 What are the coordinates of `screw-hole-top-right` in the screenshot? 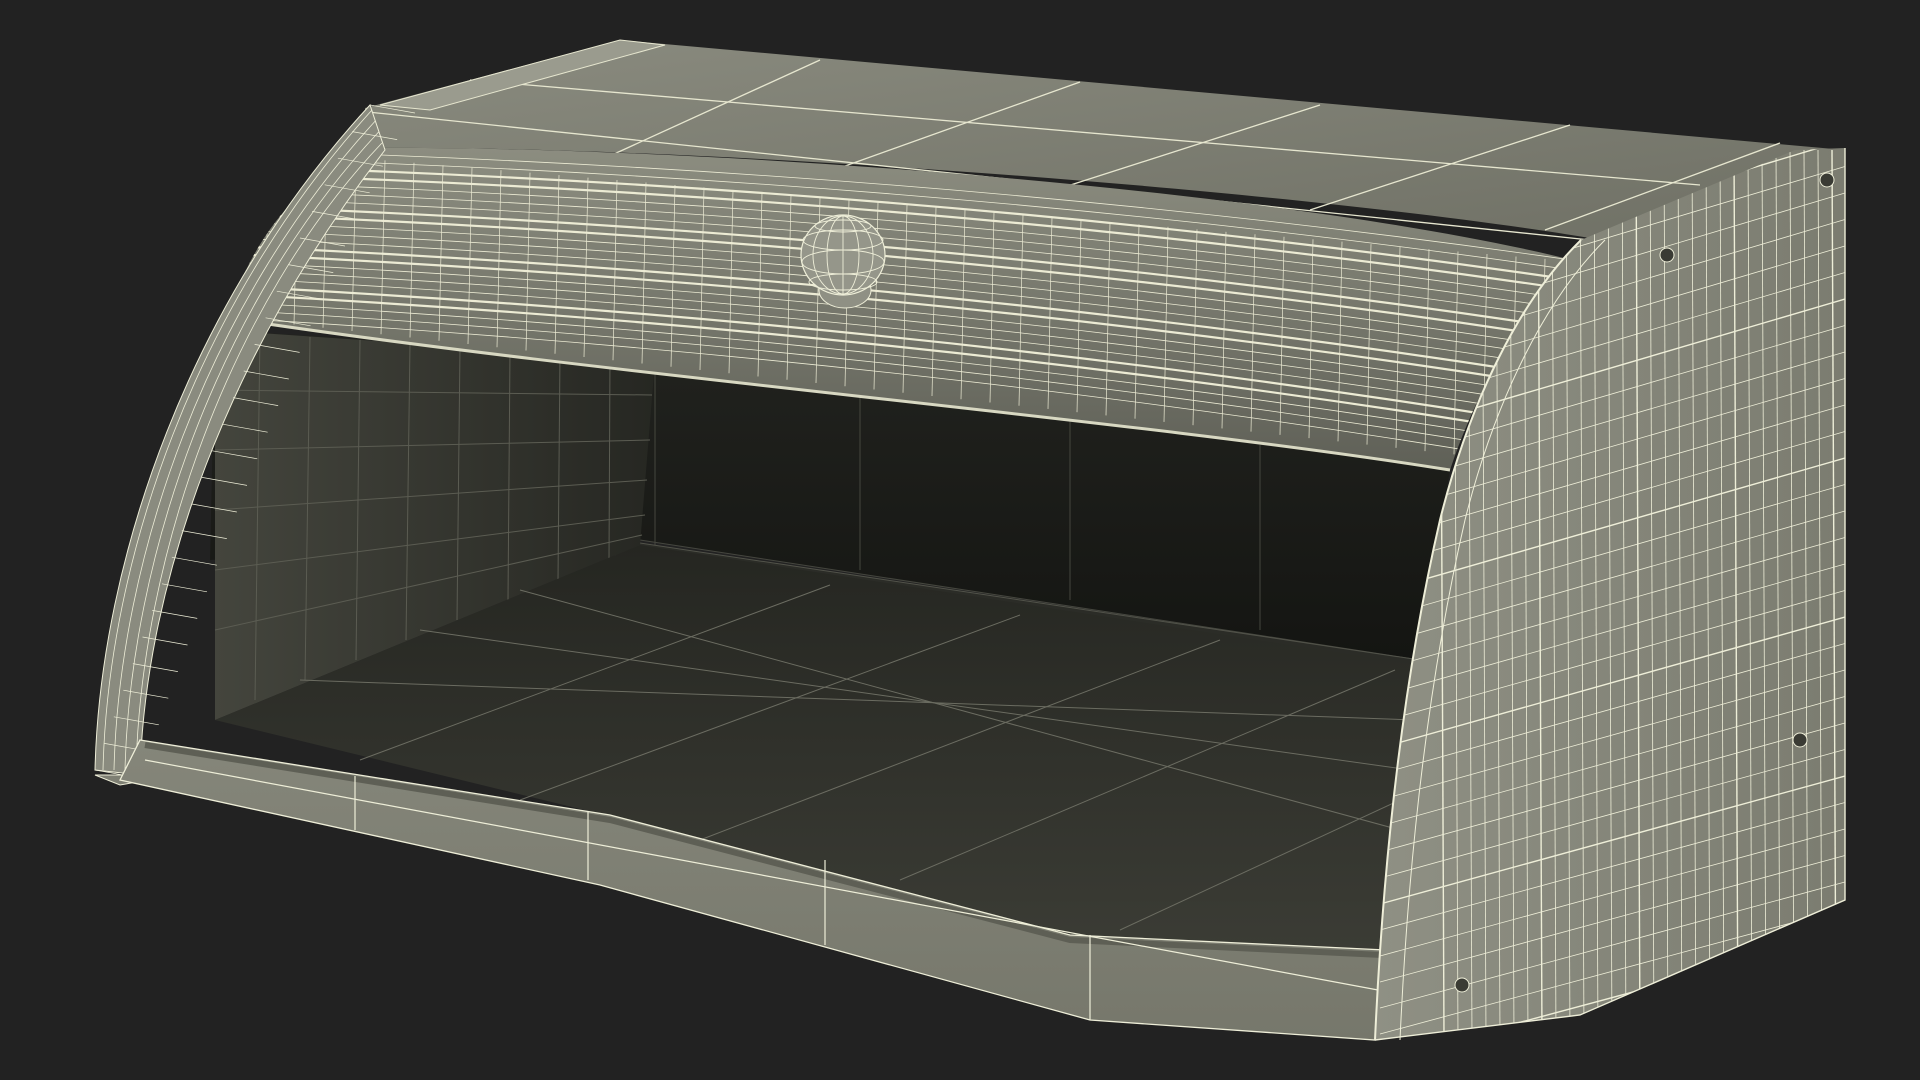 It's located at (1827, 180).